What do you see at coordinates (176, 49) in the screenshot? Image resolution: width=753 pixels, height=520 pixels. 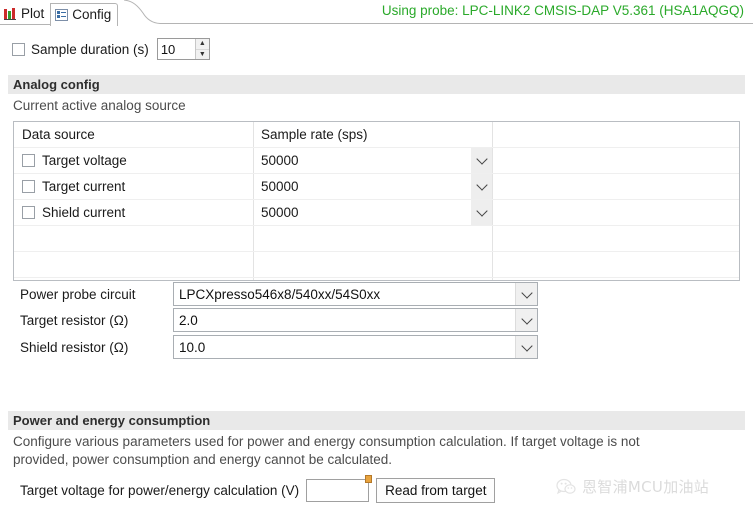 I see `sample-duration-input` at bounding box center [176, 49].